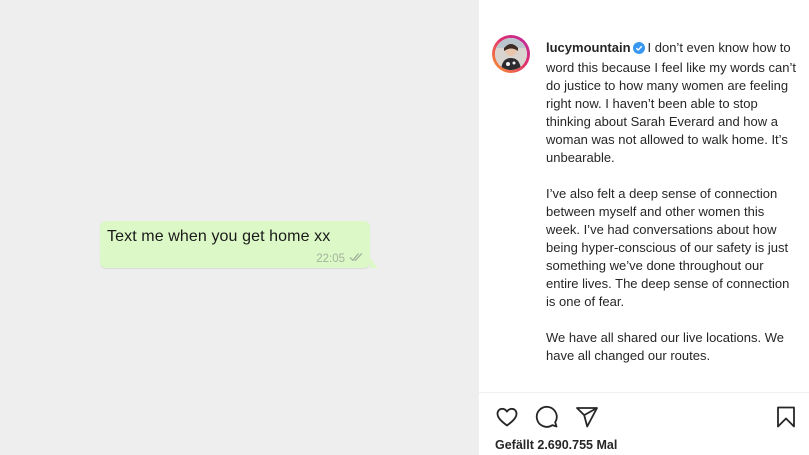 The height and width of the screenshot is (455, 809). Describe the element at coordinates (547, 417) in the screenshot. I see `comment-icon` at that location.